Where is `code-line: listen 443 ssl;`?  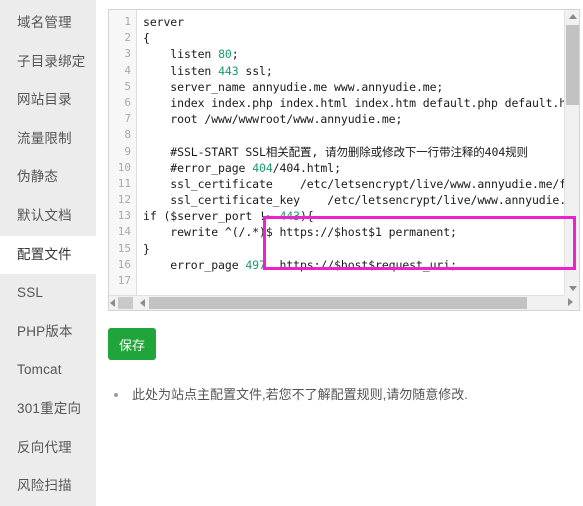
code-line: listen 443 ssl; is located at coordinates (353, 71).